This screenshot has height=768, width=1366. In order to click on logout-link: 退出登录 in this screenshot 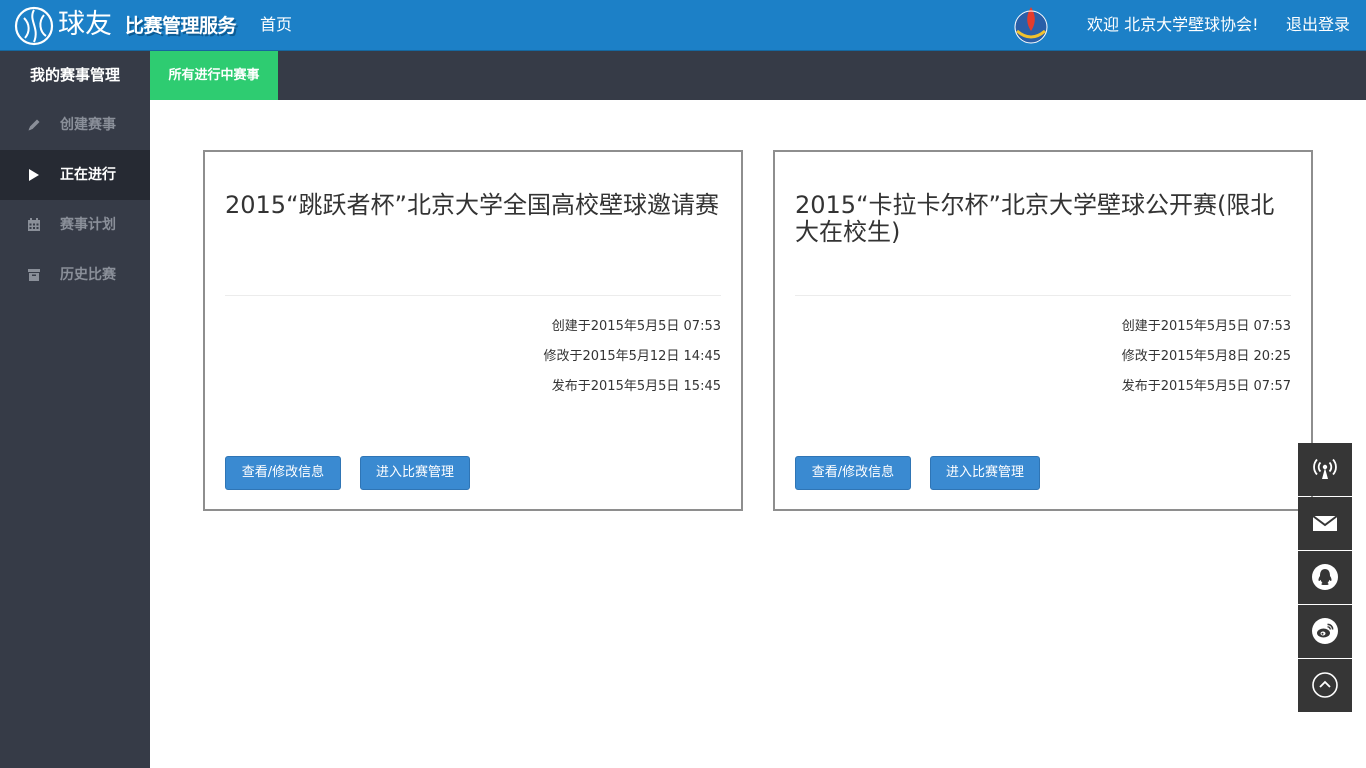, I will do `click(1318, 25)`.